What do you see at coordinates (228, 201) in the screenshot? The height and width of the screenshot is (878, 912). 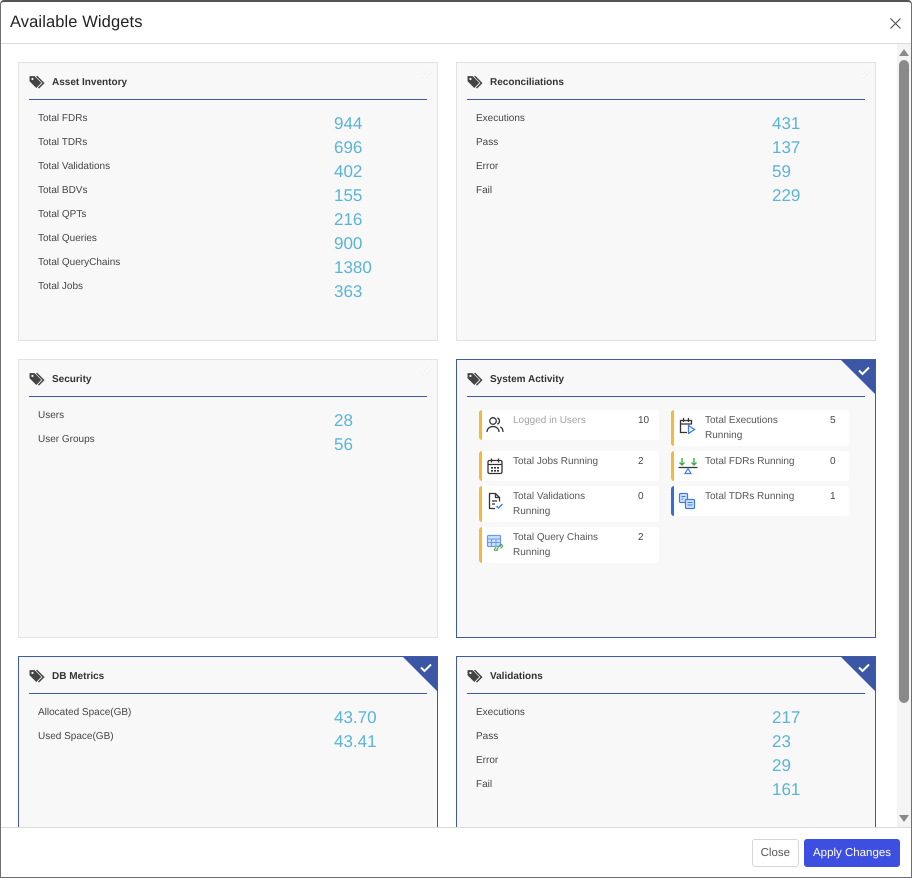 I see `widget-card: Asset Inventory Total FDRs 944 Total TDRs 696 Total Validations 402 Total BDVs 155 Total QPTs 216 Total Queries 900 Total QueryChains 1380 Total Jobs 363` at bounding box center [228, 201].